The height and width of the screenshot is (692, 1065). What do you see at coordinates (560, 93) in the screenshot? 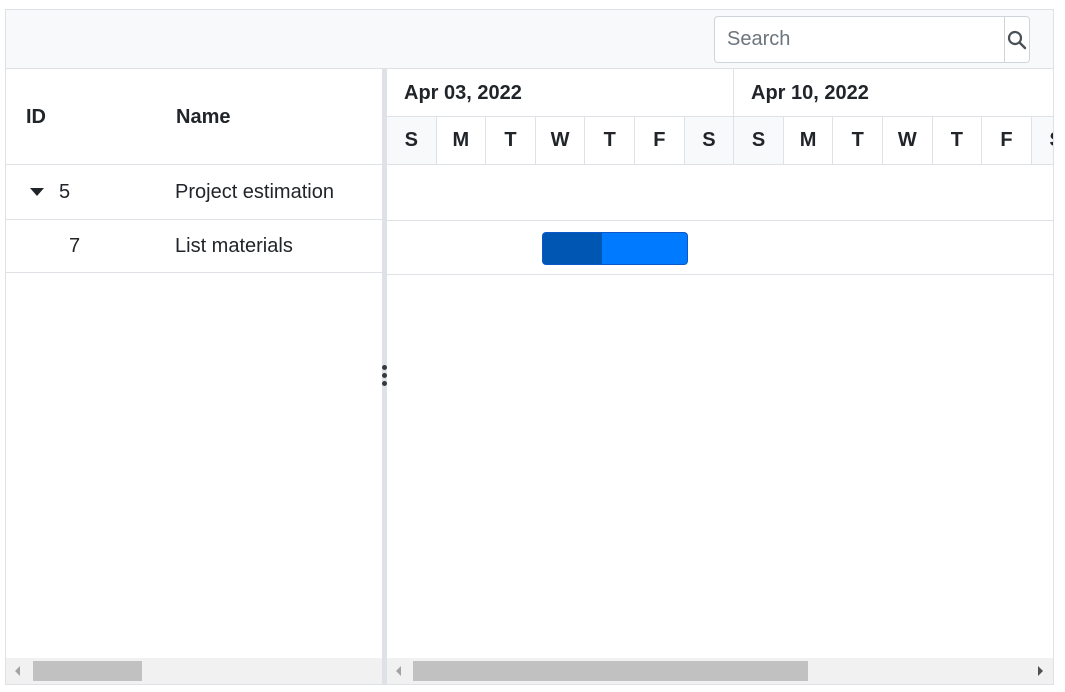
I see `timeline-week: Apr 03, 2022` at bounding box center [560, 93].